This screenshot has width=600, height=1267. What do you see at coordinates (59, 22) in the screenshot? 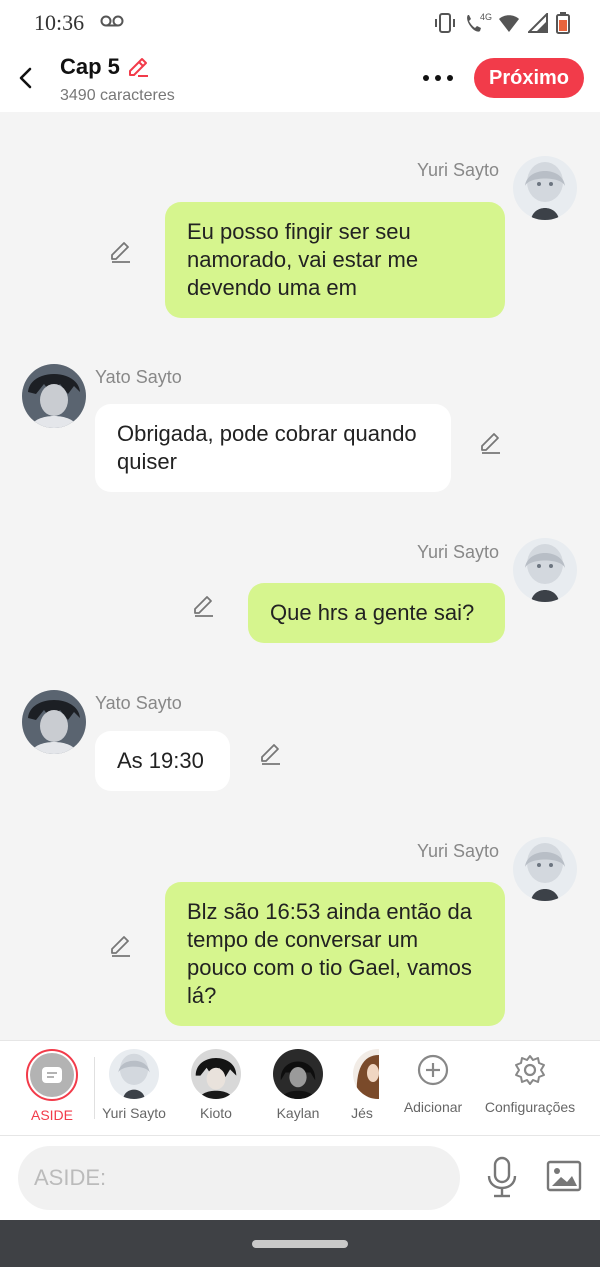
I see `status-time: 10:36` at bounding box center [59, 22].